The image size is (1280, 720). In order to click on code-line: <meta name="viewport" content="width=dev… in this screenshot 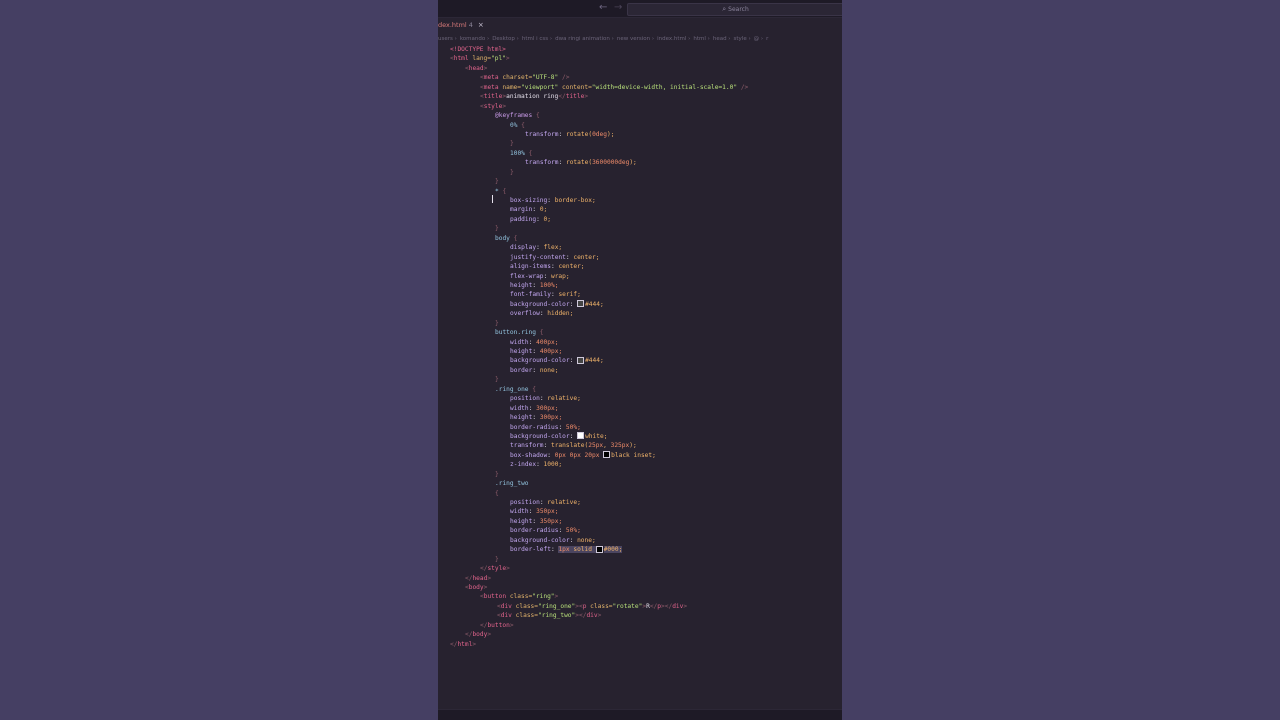, I will do `click(640, 87)`.